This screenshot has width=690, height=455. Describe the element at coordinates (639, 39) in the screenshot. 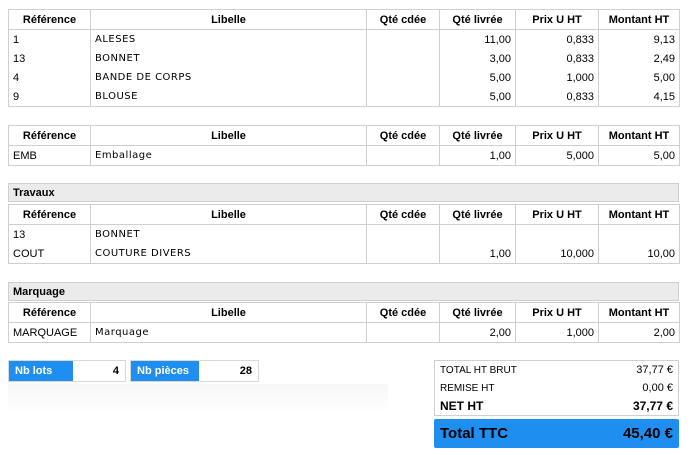

I see `cell-montant: 9,13` at that location.